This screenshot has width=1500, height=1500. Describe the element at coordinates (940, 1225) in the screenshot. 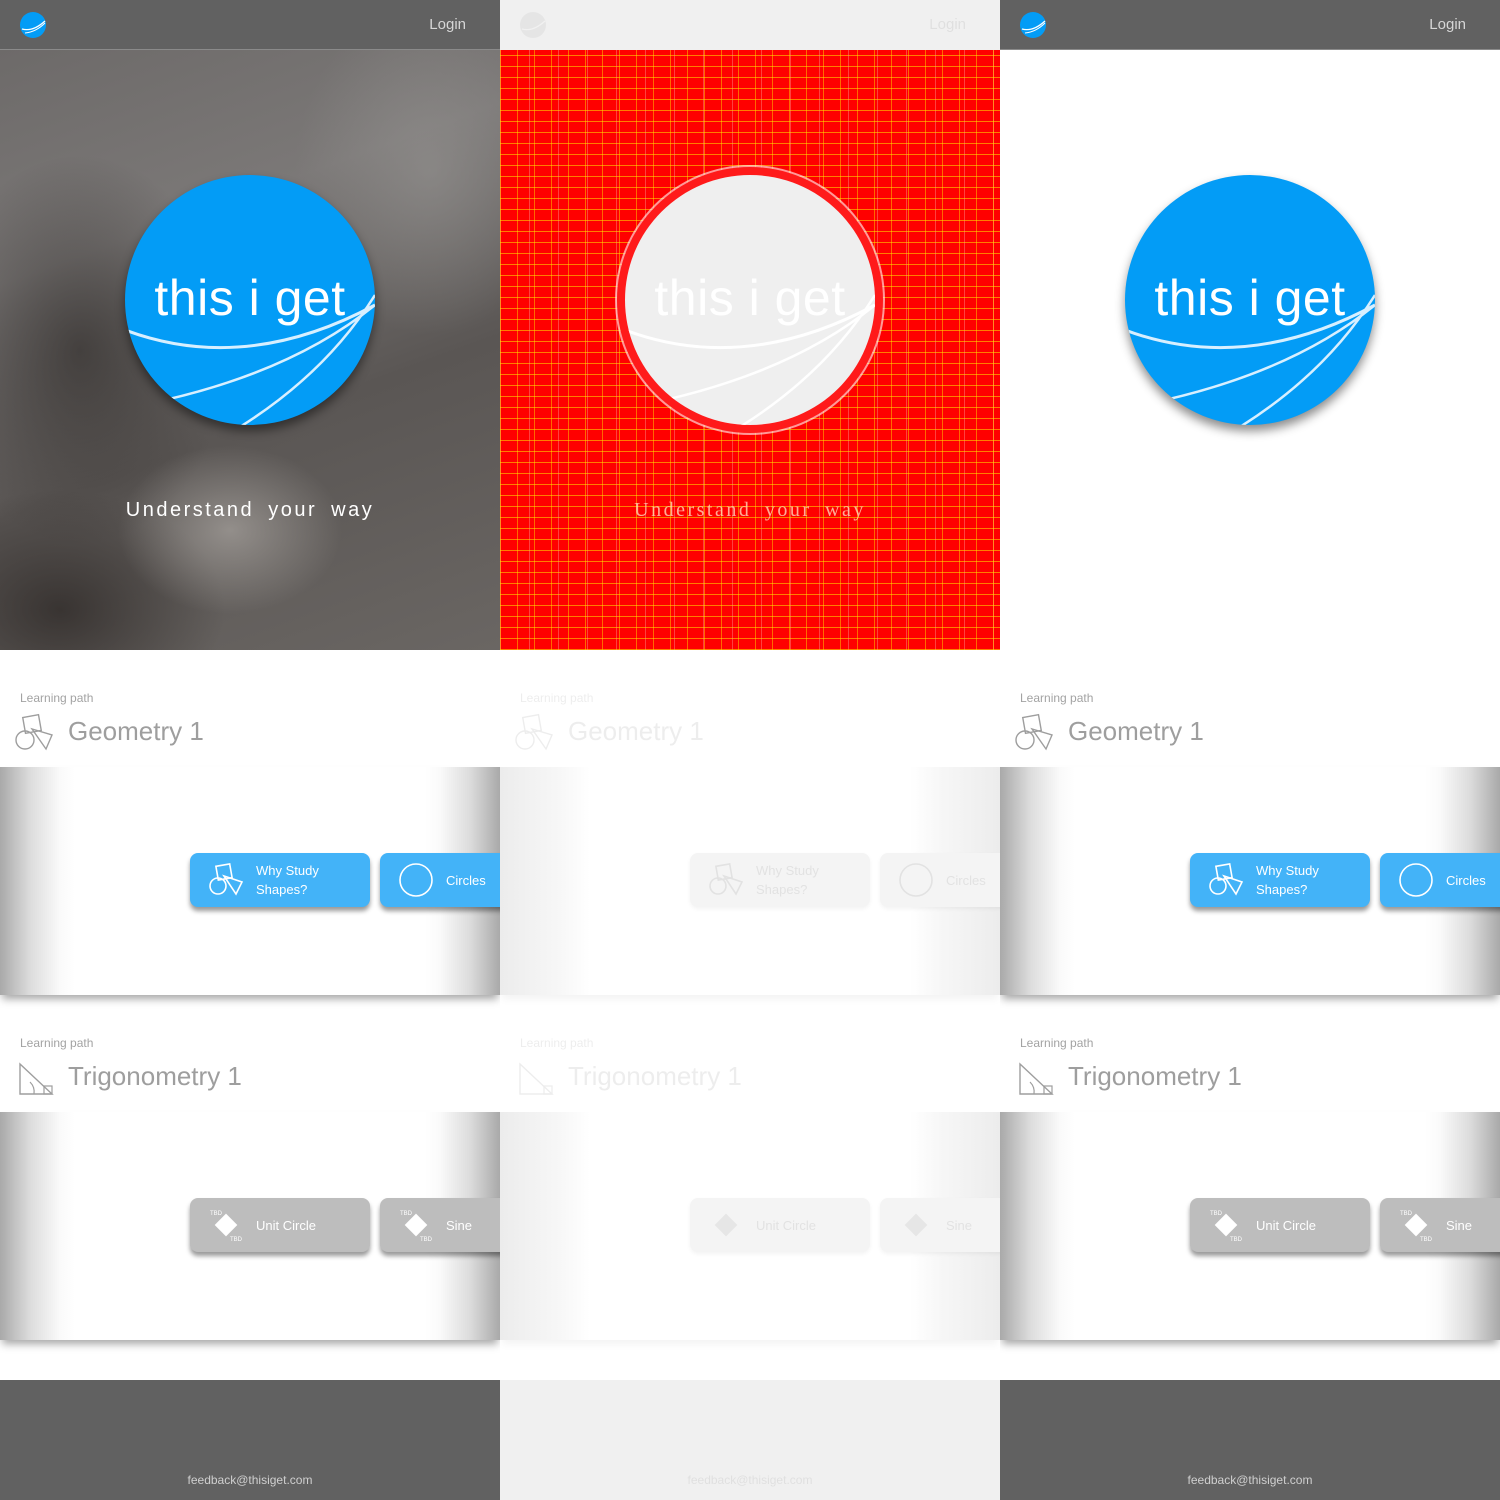

I see `lesson-card-sine: Sine` at that location.